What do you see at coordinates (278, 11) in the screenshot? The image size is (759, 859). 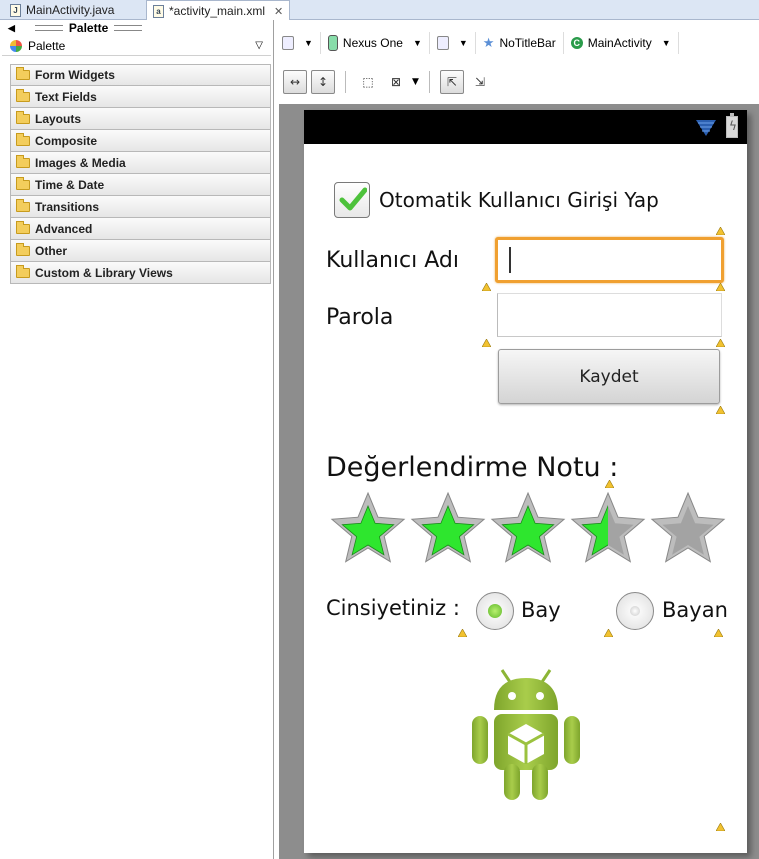 I see `close-tab-icon: ✕` at bounding box center [278, 11].